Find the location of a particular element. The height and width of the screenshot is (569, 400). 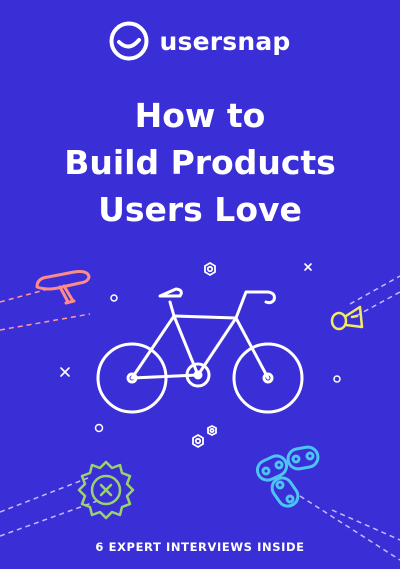

cover-subtitle: 6 EXPERT INTERVIEWS INSIDE is located at coordinates (200, 547).